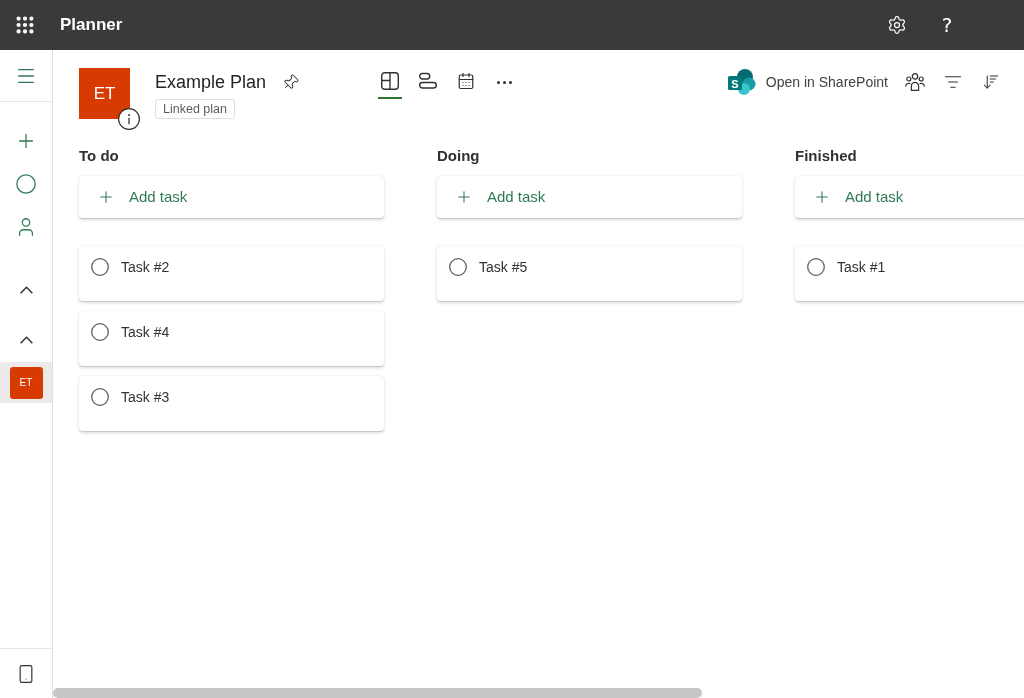  I want to click on task-card: Task #5, so click(589, 273).